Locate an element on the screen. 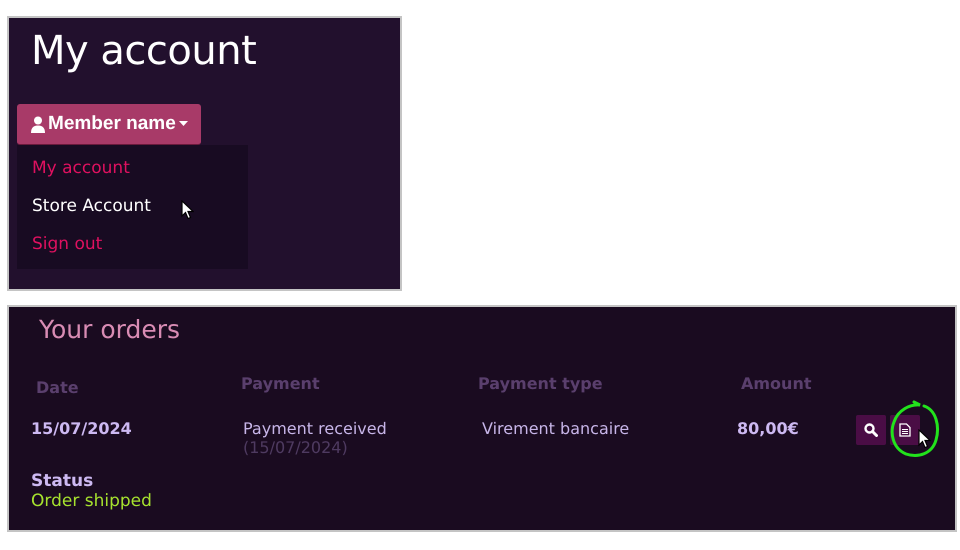  status-label: Status is located at coordinates (62, 481).